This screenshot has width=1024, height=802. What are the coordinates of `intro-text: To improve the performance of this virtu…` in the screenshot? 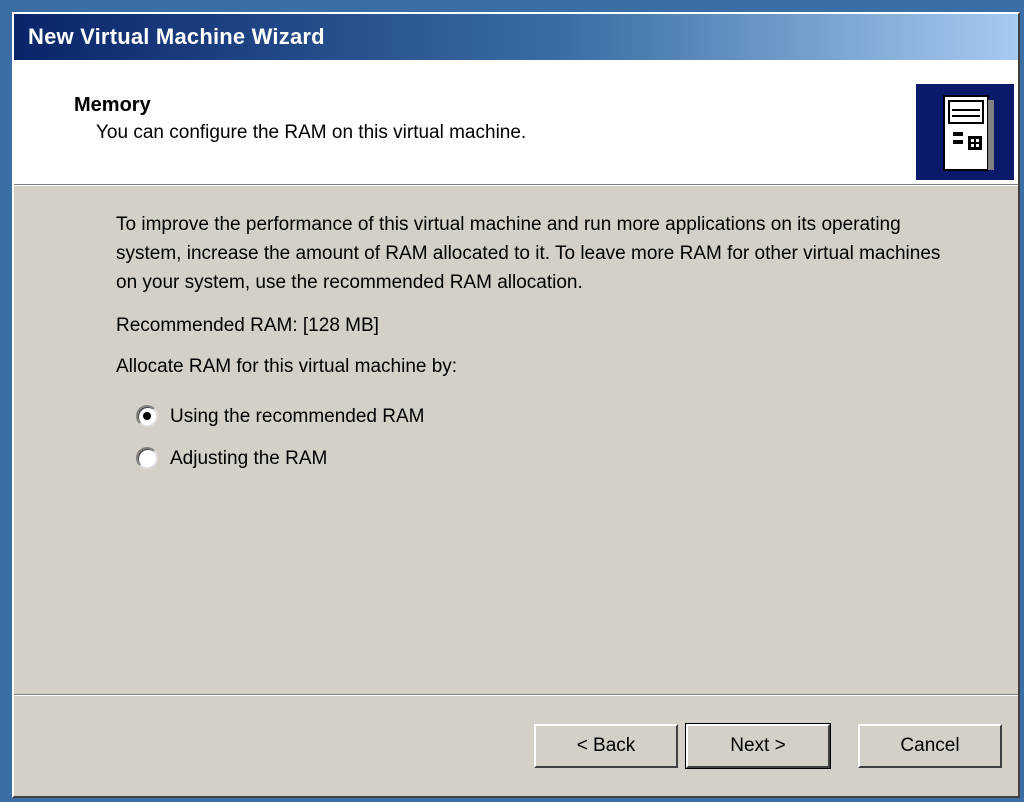 It's located at (528, 253).